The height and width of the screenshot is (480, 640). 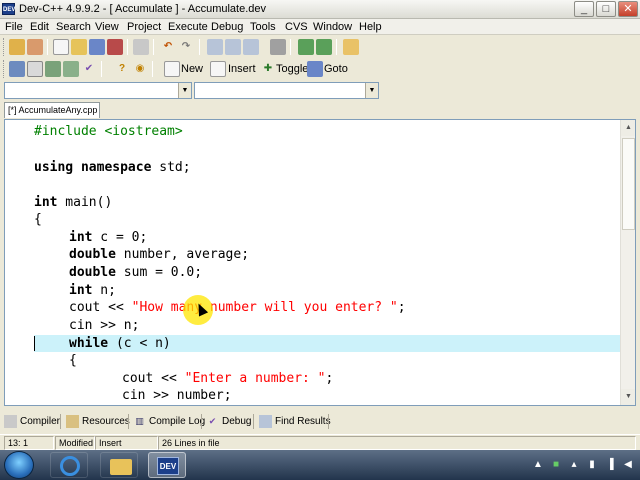 What do you see at coordinates (628, 397) in the screenshot?
I see `scroll-down-icon: ▼` at bounding box center [628, 397].